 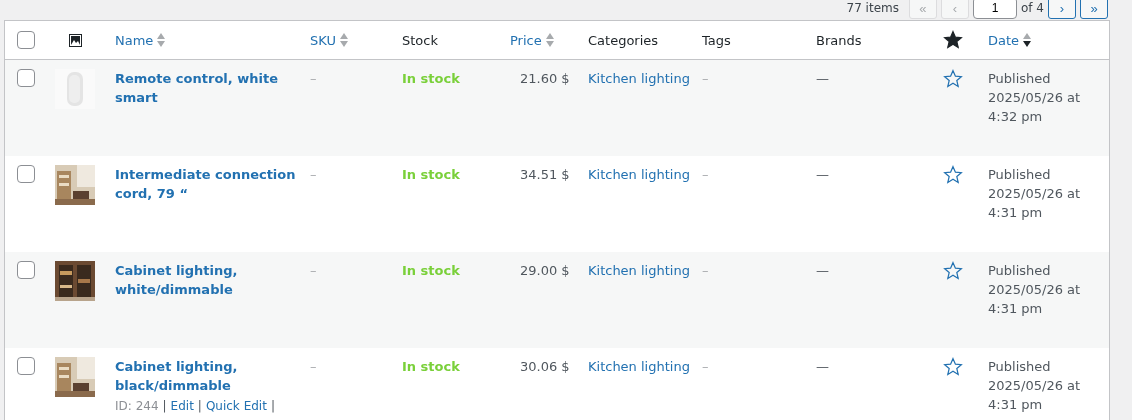 I want to click on quick-edit-link: Quick Edit, so click(x=236, y=406).